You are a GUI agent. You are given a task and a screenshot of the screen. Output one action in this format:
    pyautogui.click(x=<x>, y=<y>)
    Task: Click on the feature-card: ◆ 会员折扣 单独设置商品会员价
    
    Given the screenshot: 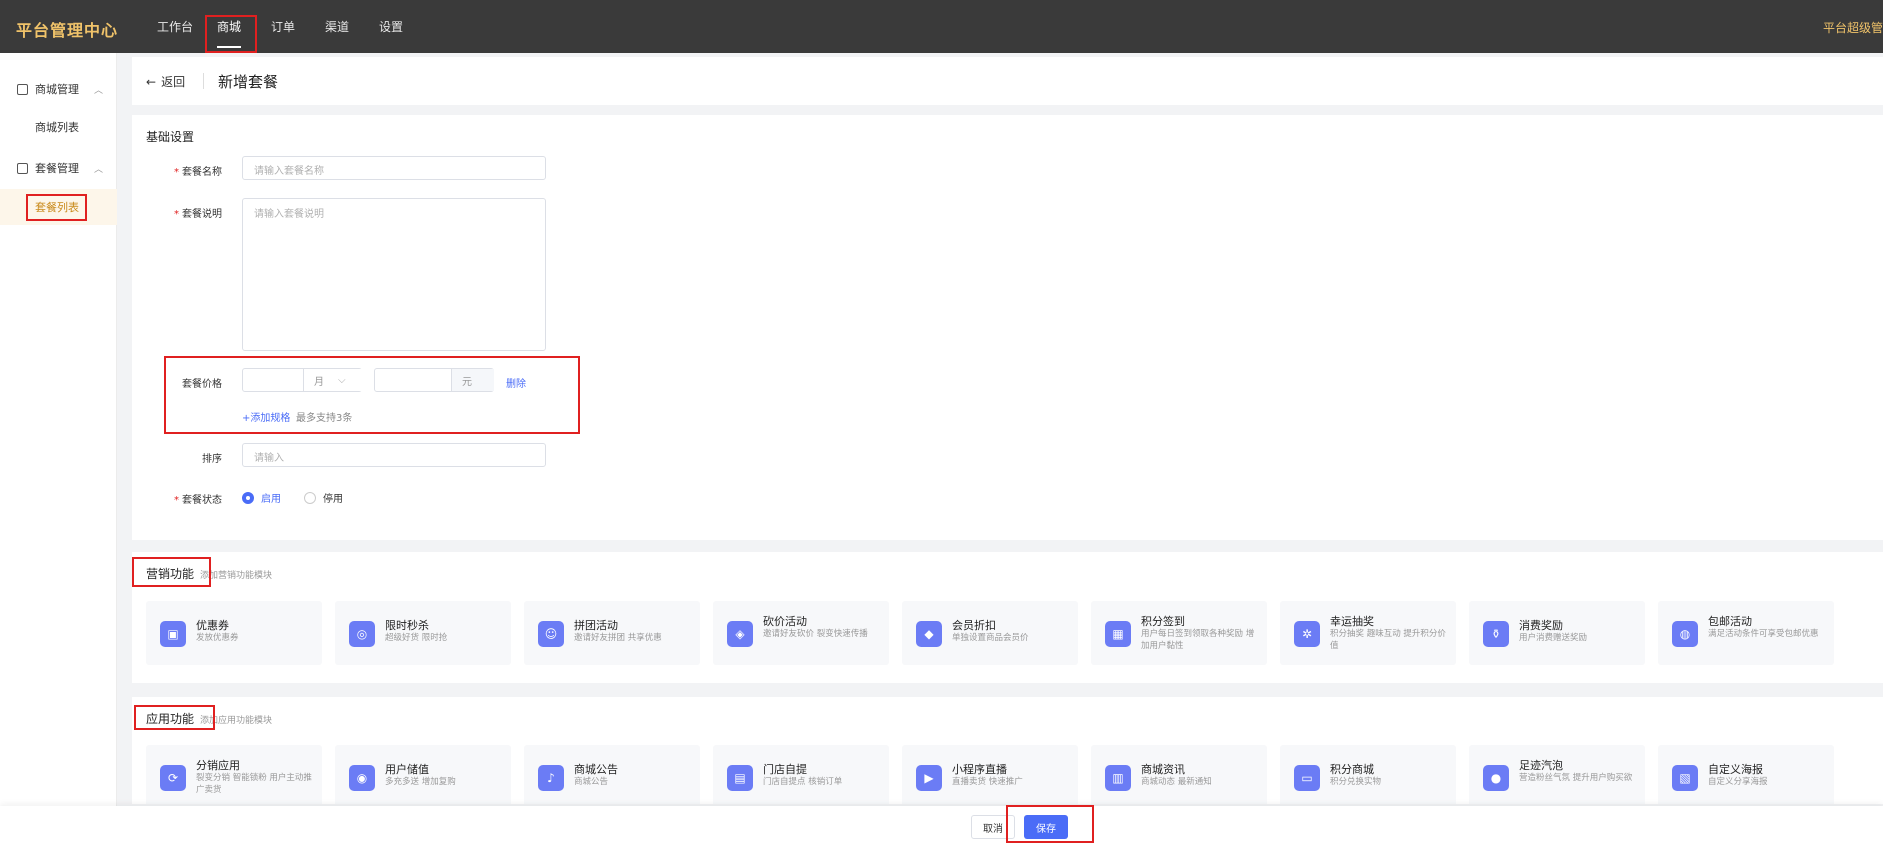 What is the action you would take?
    pyautogui.click(x=990, y=633)
    